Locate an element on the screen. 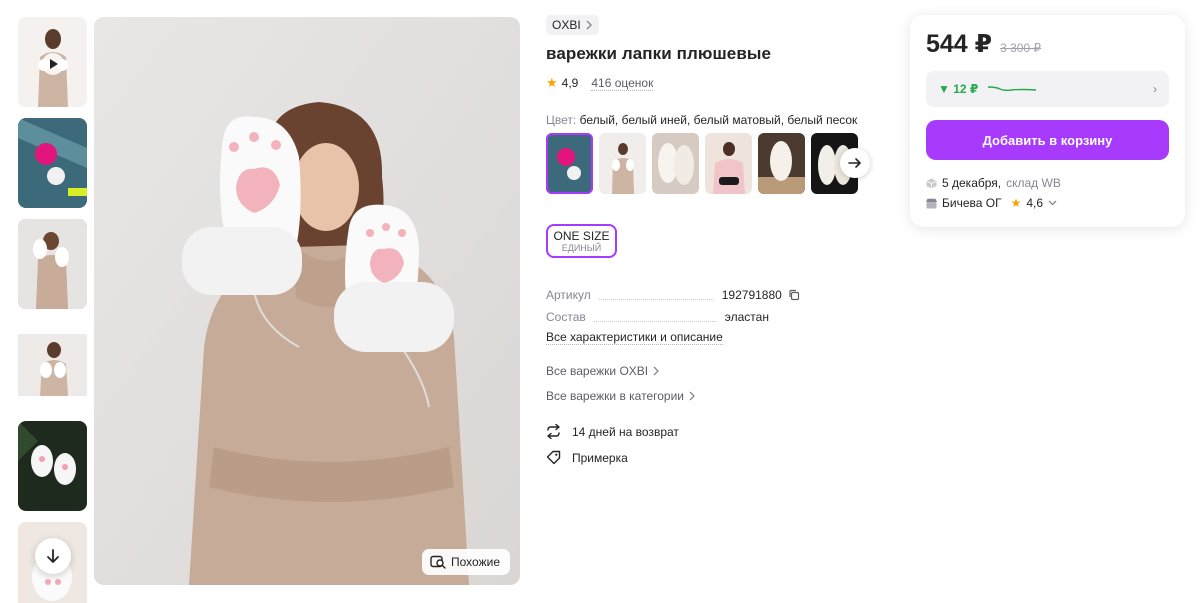 This screenshot has width=1200, height=603. article-number: 192791880 is located at coordinates (751, 295).